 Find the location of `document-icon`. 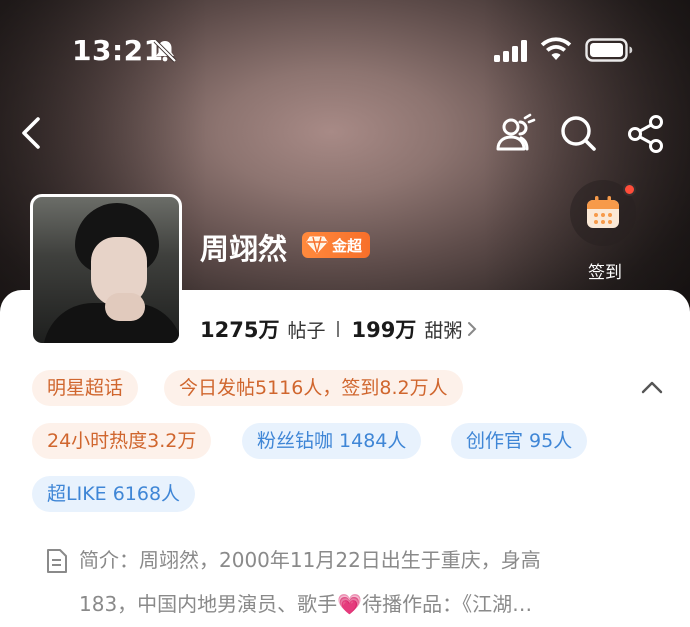

document-icon is located at coordinates (57, 561).